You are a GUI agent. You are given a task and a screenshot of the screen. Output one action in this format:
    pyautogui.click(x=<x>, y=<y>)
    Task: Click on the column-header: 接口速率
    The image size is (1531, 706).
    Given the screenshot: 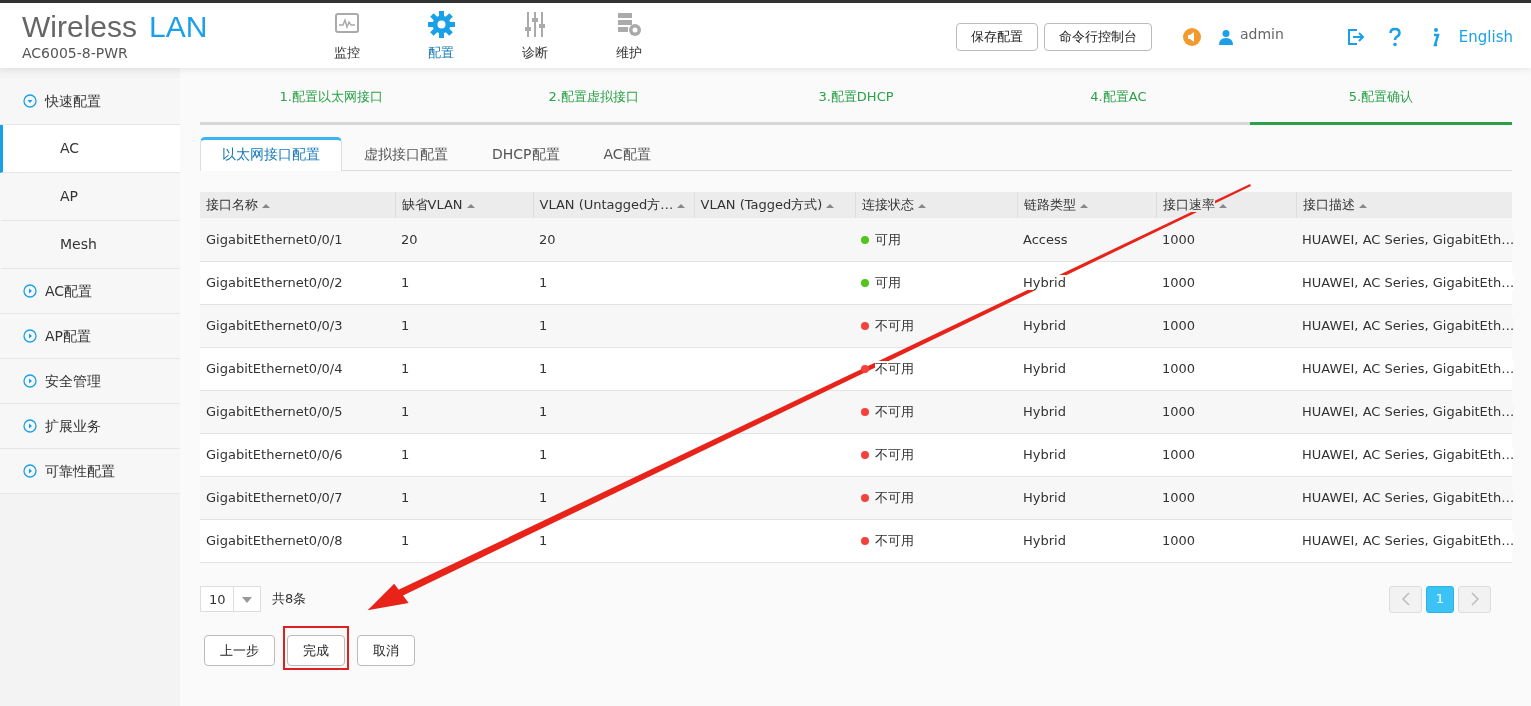 What is the action you would take?
    pyautogui.click(x=1226, y=205)
    